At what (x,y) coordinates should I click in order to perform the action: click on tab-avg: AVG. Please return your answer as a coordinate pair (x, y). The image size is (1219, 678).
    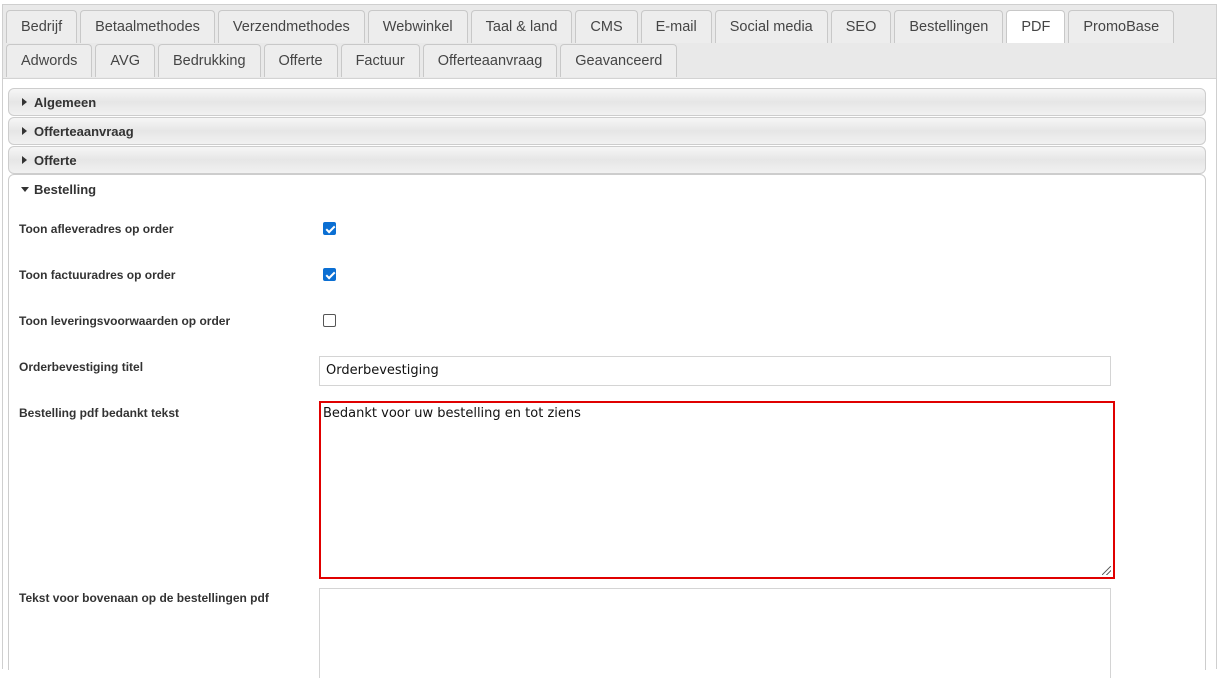
    Looking at the image, I should click on (125, 60).